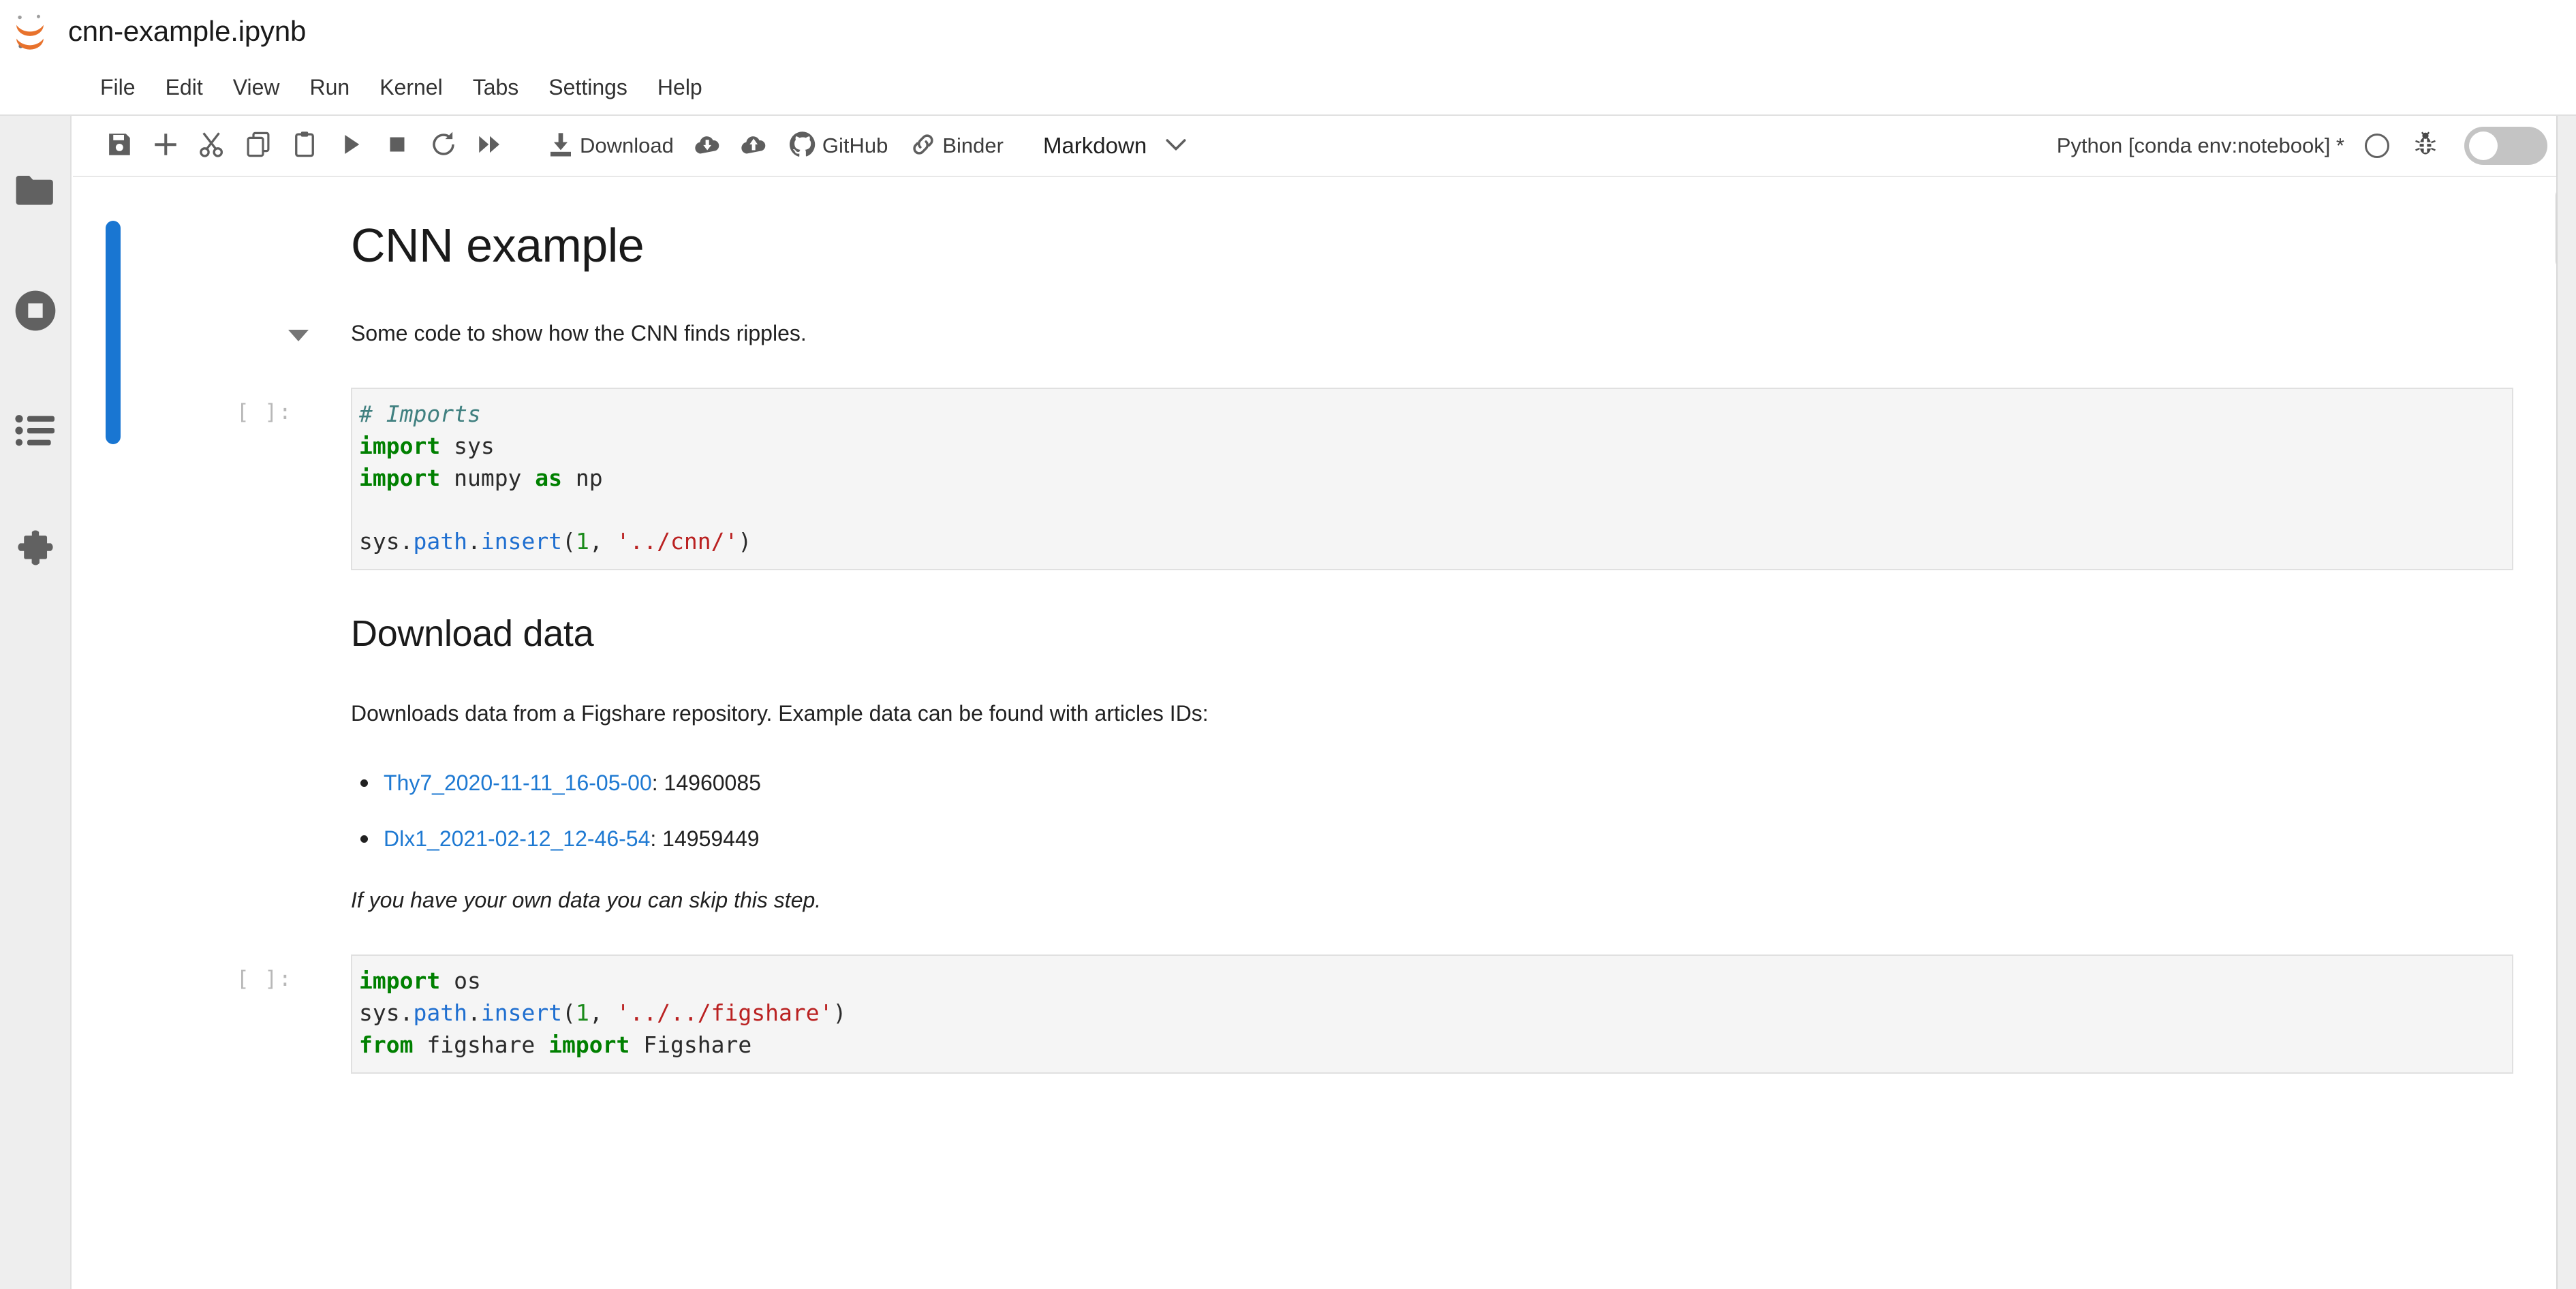  What do you see at coordinates (587, 87) in the screenshot?
I see `menu-item-settings: Settings` at bounding box center [587, 87].